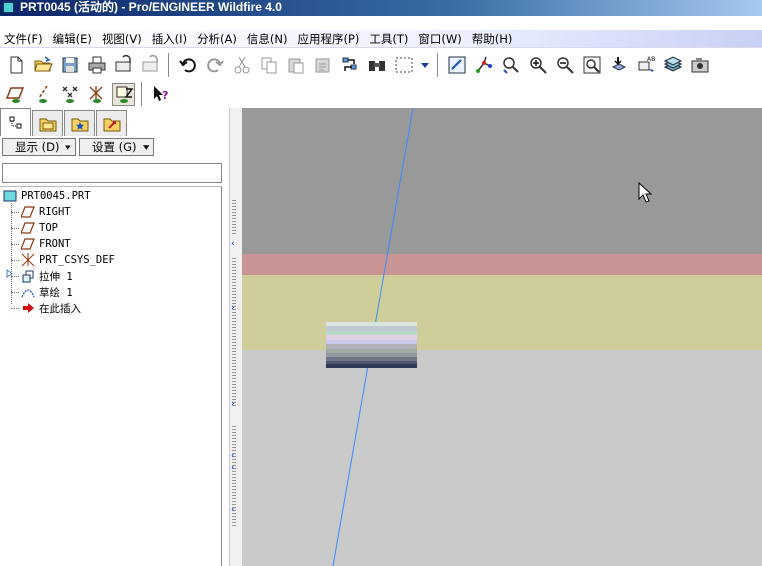  I want to click on tree-item-label: 在此插入, so click(60, 308).